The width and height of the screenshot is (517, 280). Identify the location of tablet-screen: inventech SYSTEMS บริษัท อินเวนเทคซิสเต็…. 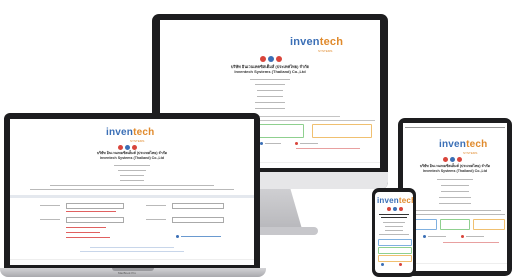
(455, 197).